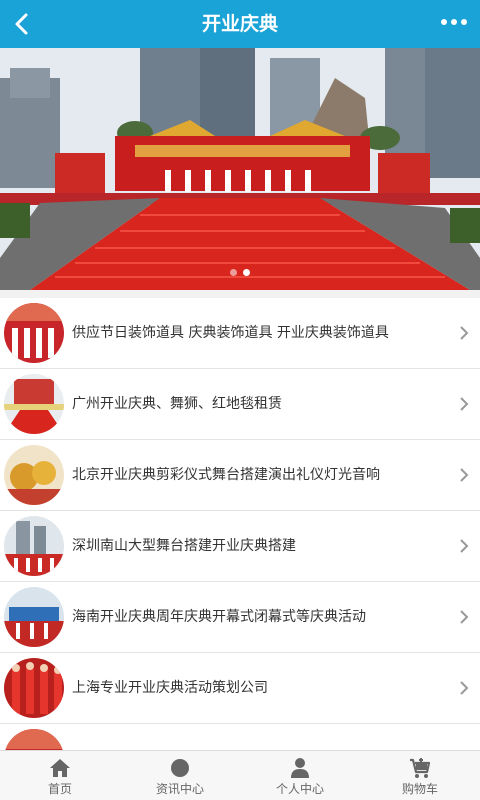 This screenshot has height=800, width=480. What do you see at coordinates (184, 546) in the screenshot?
I see `article-title: 深圳南山大型舞台搭建开业庆典搭建` at bounding box center [184, 546].